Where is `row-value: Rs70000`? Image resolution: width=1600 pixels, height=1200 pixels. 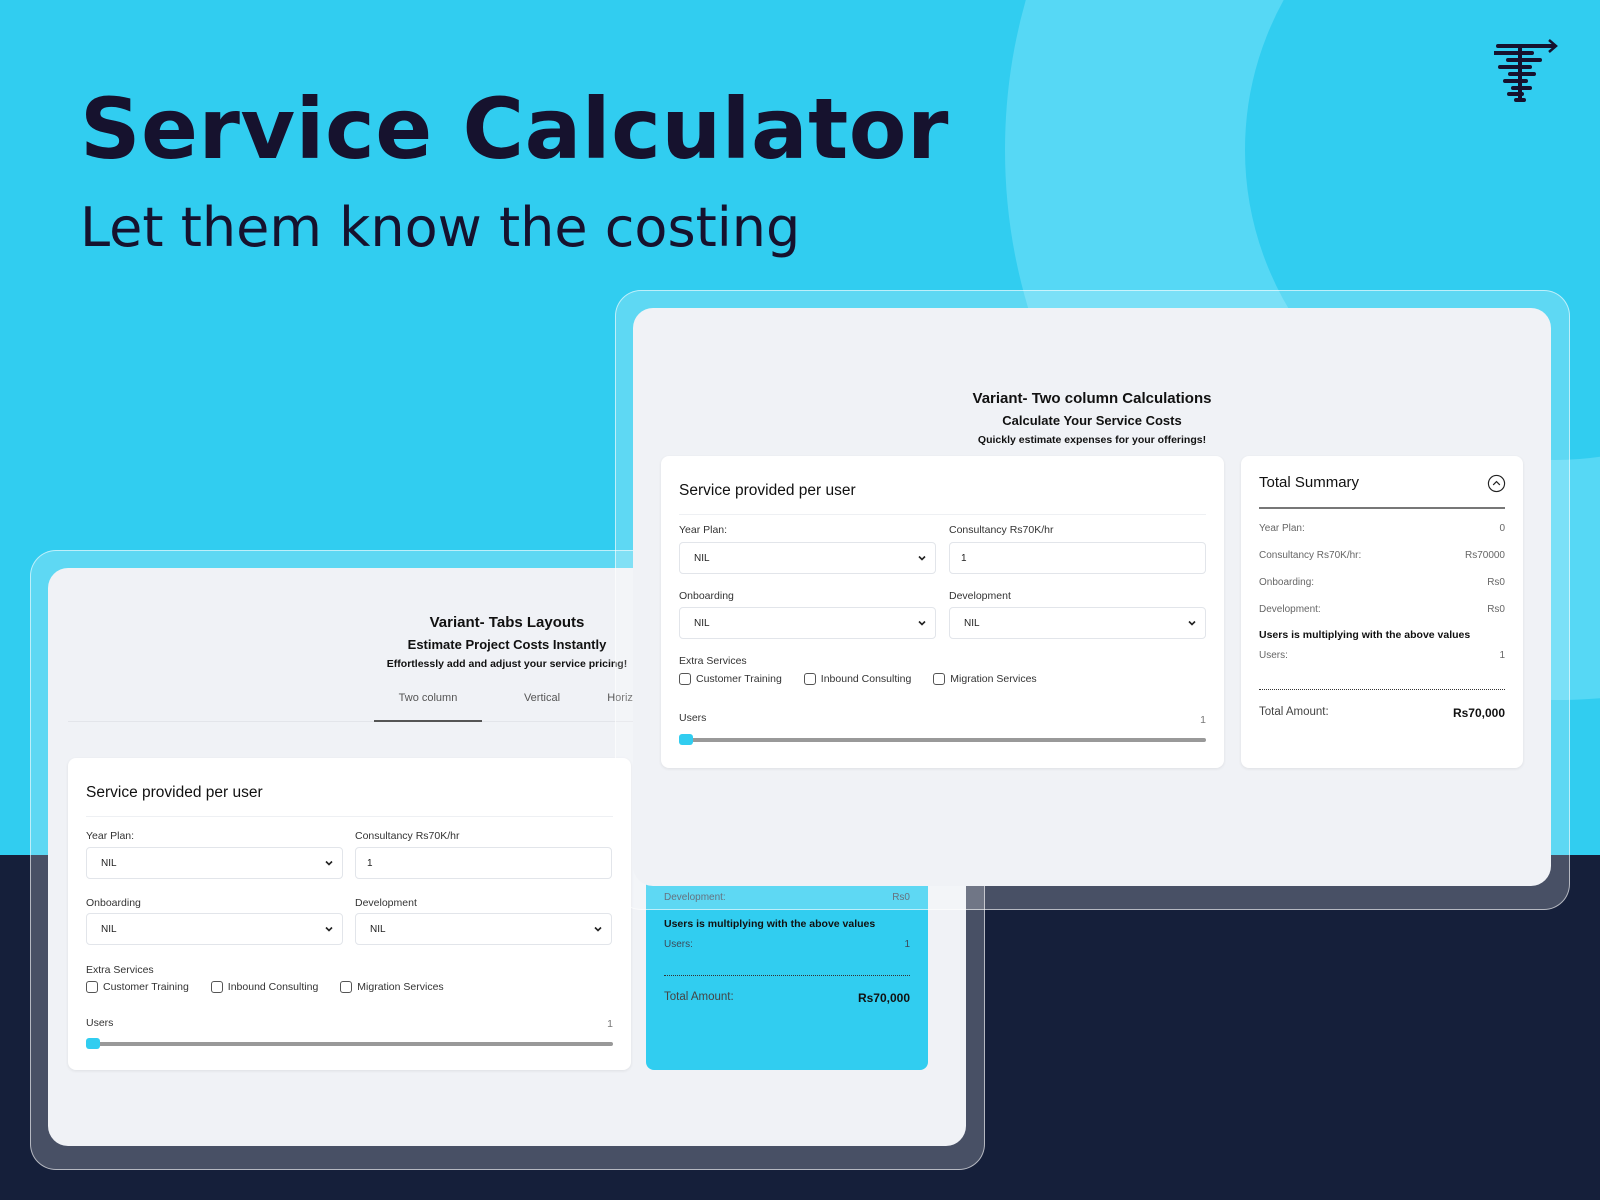 row-value: Rs70000 is located at coordinates (1484, 555).